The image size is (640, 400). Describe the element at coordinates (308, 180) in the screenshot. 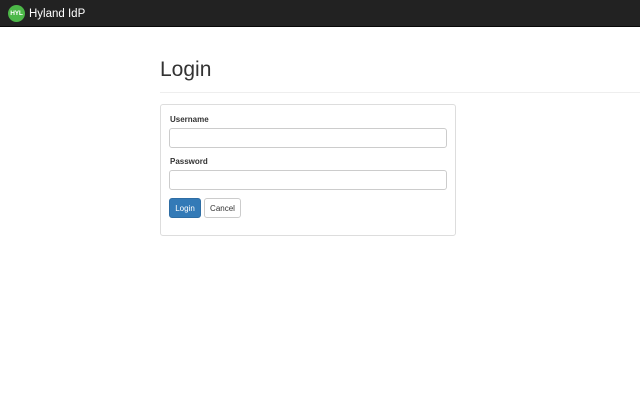

I see `password-input` at that location.